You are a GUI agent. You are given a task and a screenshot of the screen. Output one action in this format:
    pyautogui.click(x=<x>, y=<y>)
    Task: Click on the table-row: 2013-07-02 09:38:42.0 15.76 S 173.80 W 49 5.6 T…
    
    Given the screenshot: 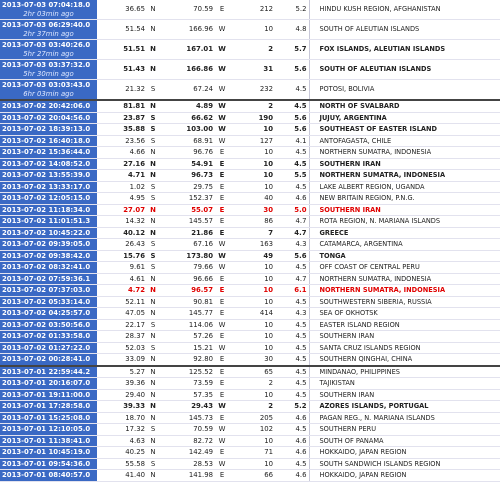 What is the action you would take?
    pyautogui.click(x=250, y=256)
    